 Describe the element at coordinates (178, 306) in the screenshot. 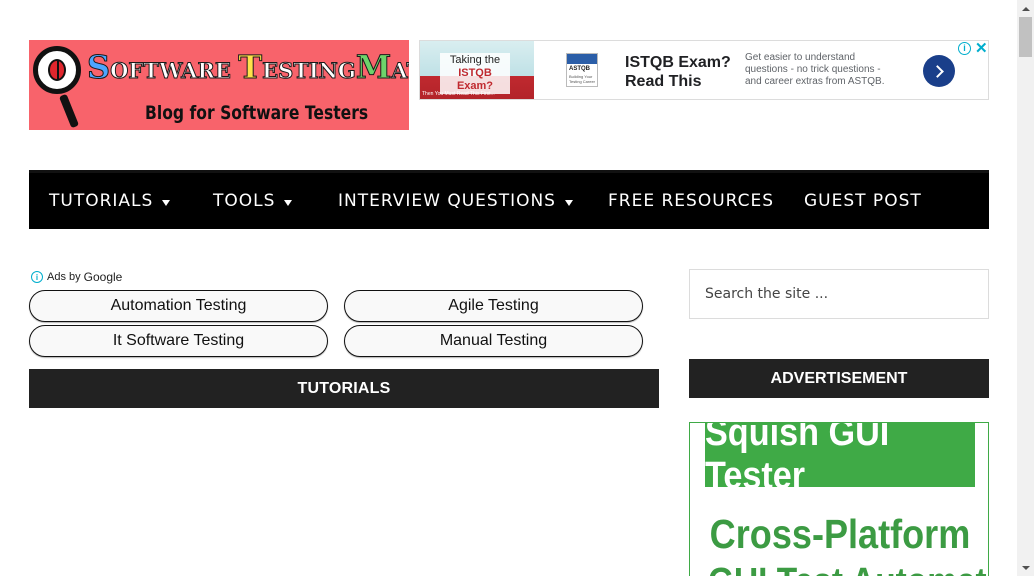

I see `ad-link-automation-testing: Automation Testing` at that location.